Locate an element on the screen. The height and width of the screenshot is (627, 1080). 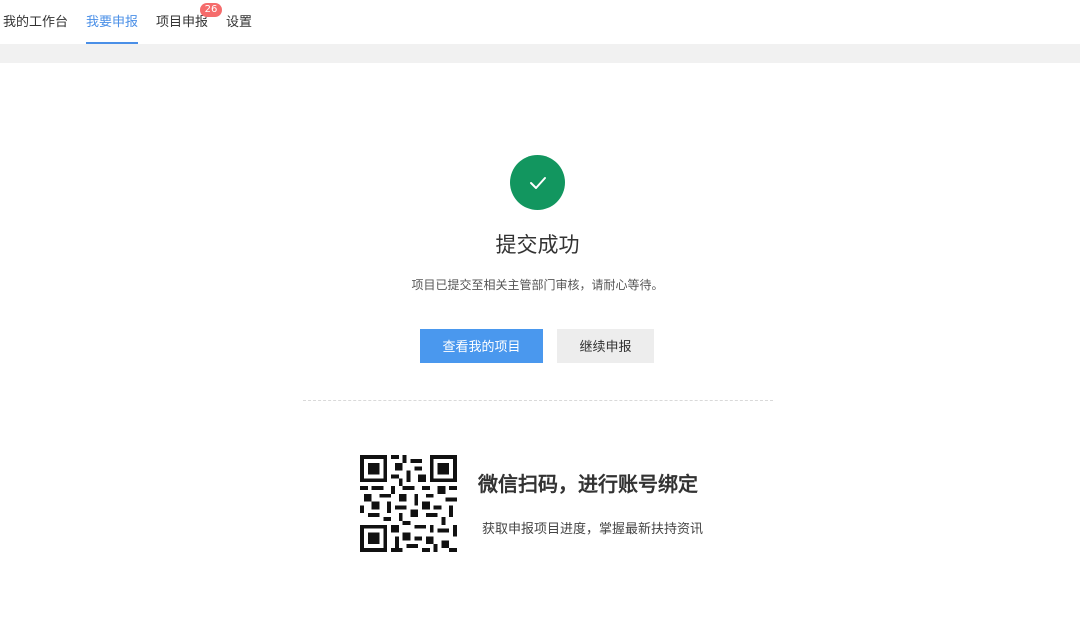
tab-my-workbench: 我的工作台 is located at coordinates (35, 23).